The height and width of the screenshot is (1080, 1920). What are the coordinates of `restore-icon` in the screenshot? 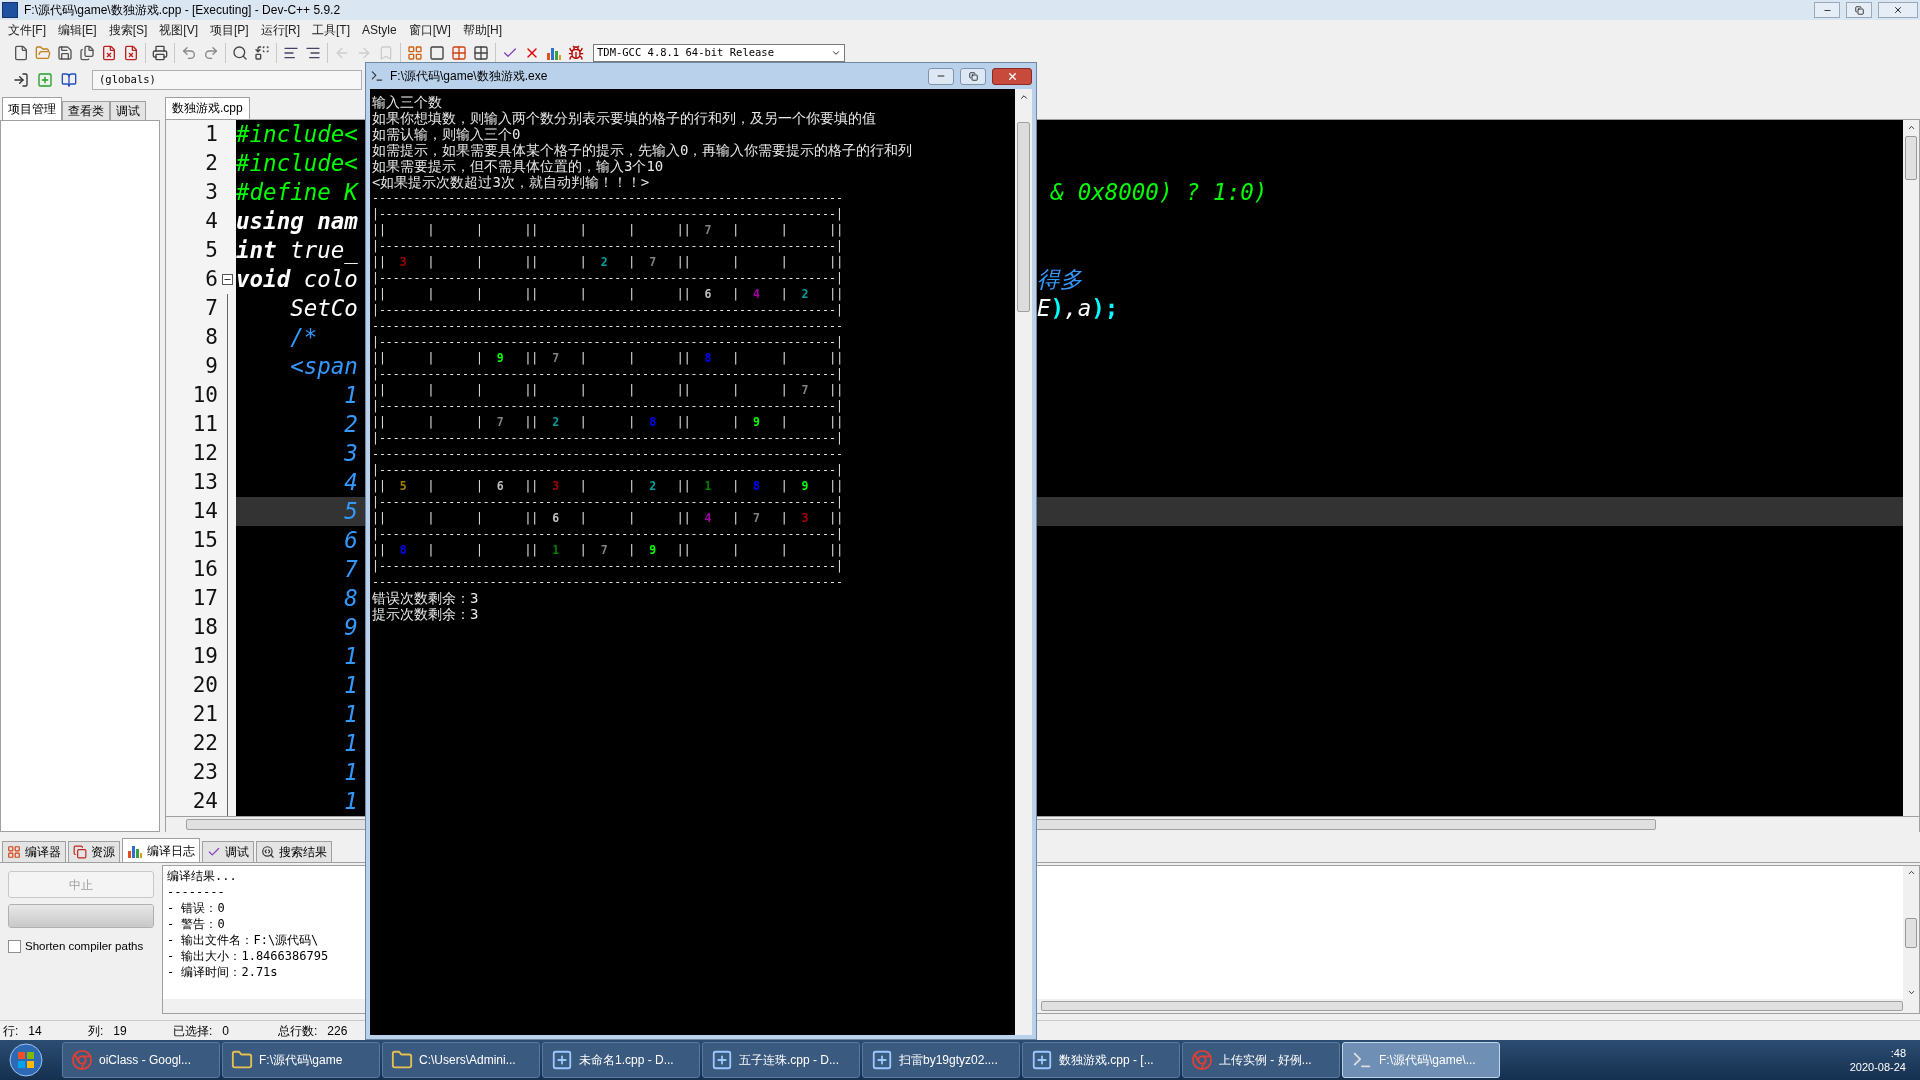 It's located at (1859, 10).